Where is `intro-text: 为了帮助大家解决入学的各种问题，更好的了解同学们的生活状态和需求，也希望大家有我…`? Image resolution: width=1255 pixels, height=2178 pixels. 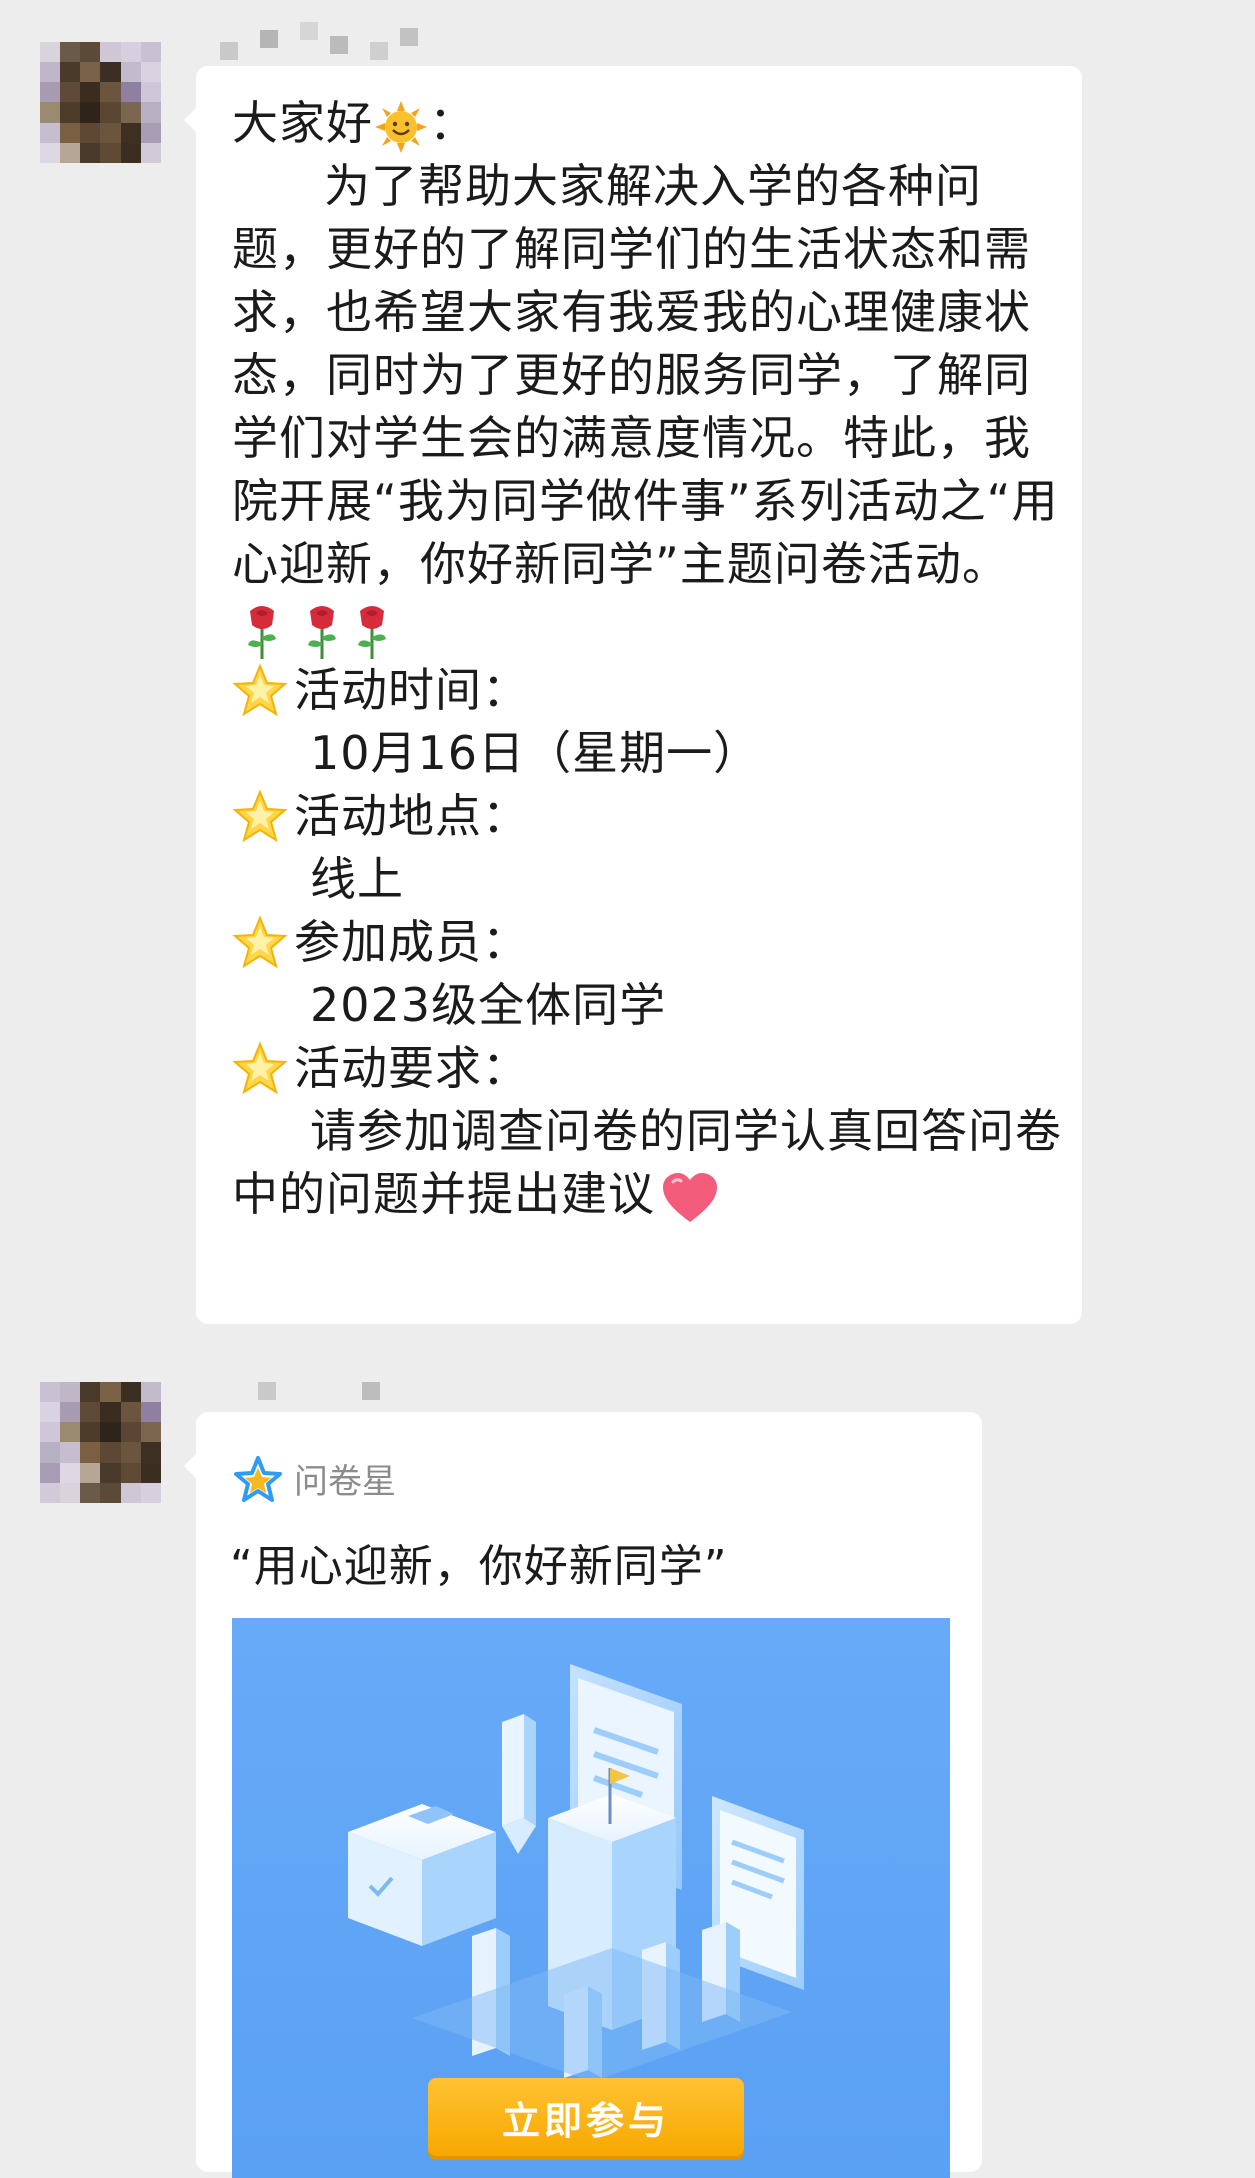 intro-text: 为了帮助大家解决入学的各种问题，更好的了解同学们的生活状态和需求，也希望大家有我… is located at coordinates (645, 375).